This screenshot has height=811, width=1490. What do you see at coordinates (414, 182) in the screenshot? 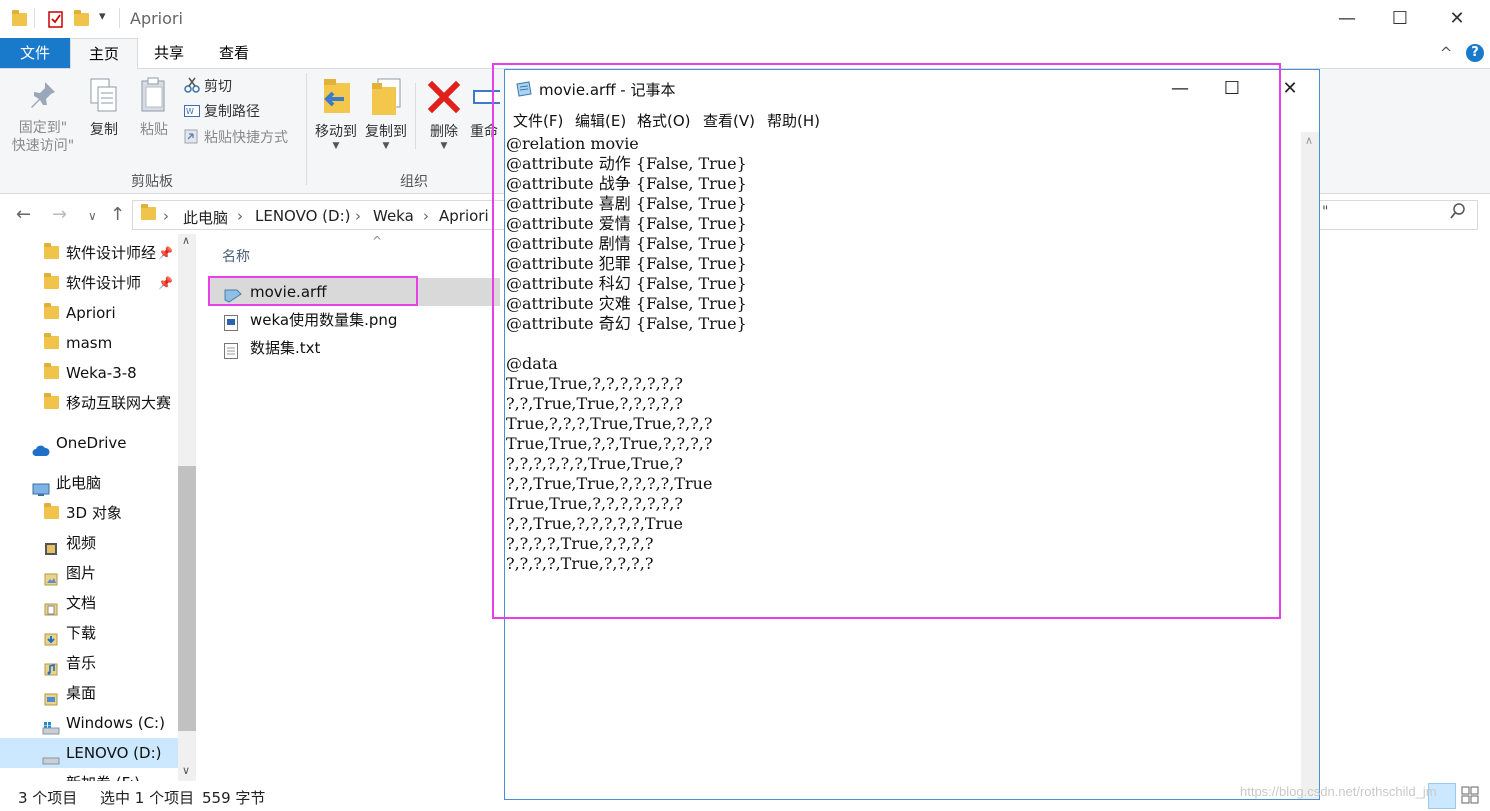
I see `organize-group-label: 组织` at bounding box center [414, 182].